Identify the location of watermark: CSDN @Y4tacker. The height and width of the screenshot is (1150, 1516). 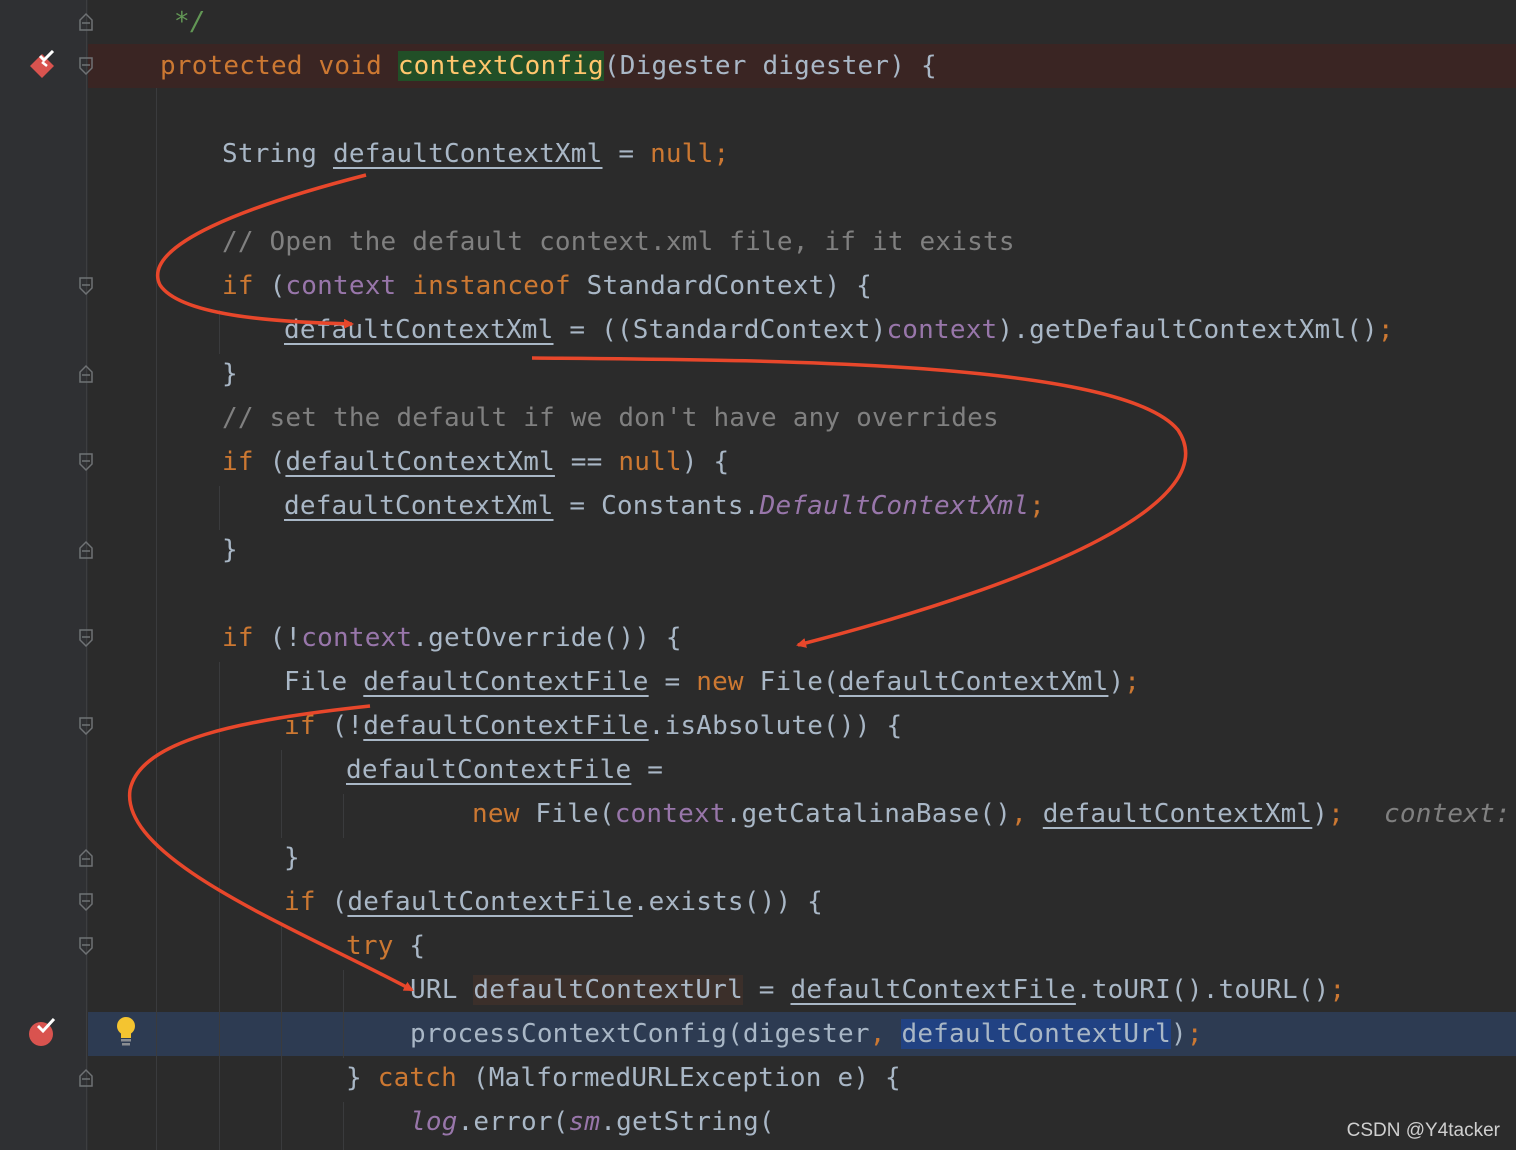
(1423, 1130).